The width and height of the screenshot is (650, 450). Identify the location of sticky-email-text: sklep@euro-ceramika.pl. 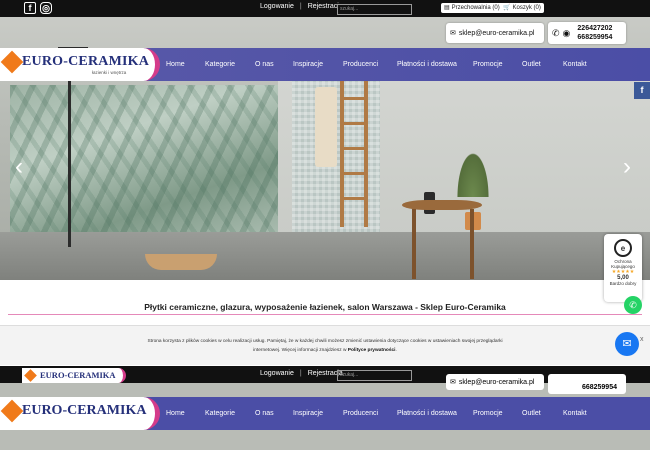
(496, 382).